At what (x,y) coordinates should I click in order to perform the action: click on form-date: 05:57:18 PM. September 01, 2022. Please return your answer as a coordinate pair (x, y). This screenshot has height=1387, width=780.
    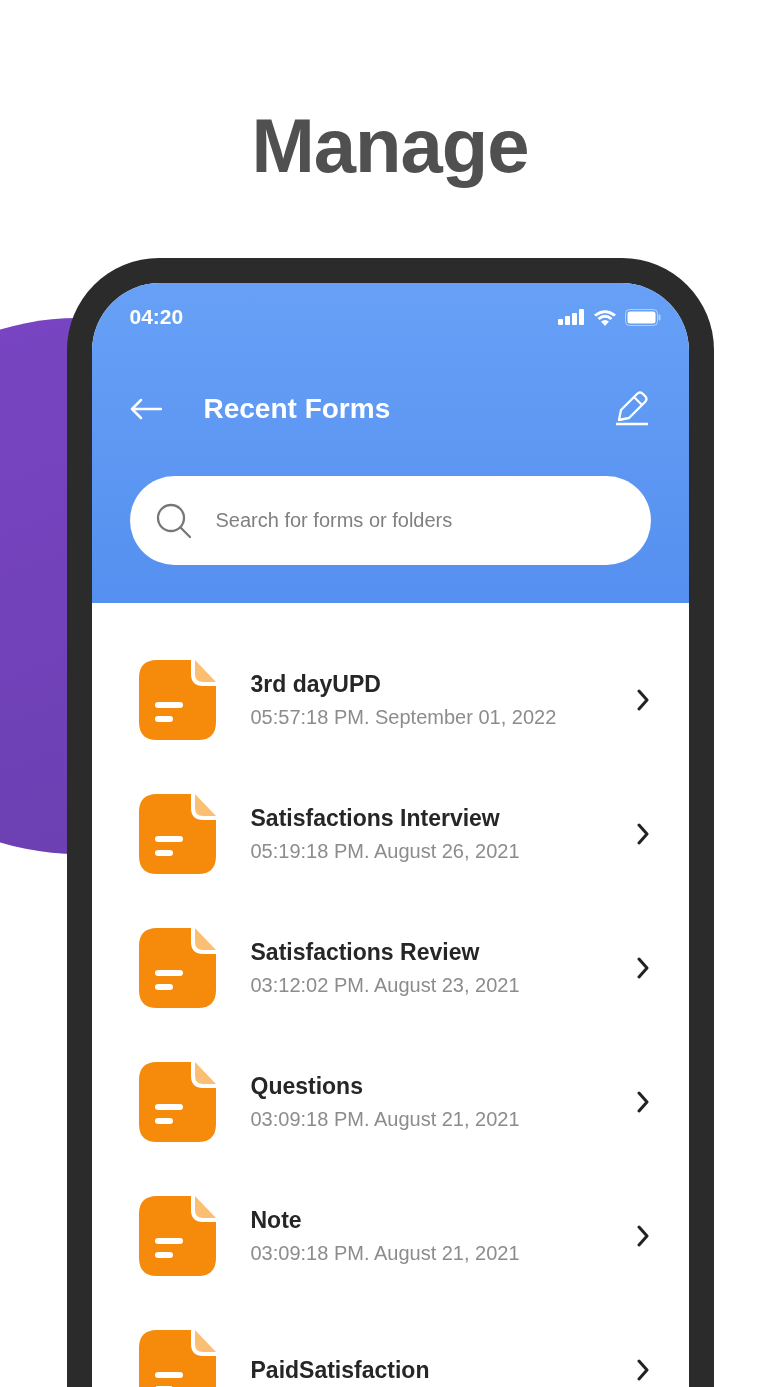
    Looking at the image, I should click on (404, 717).